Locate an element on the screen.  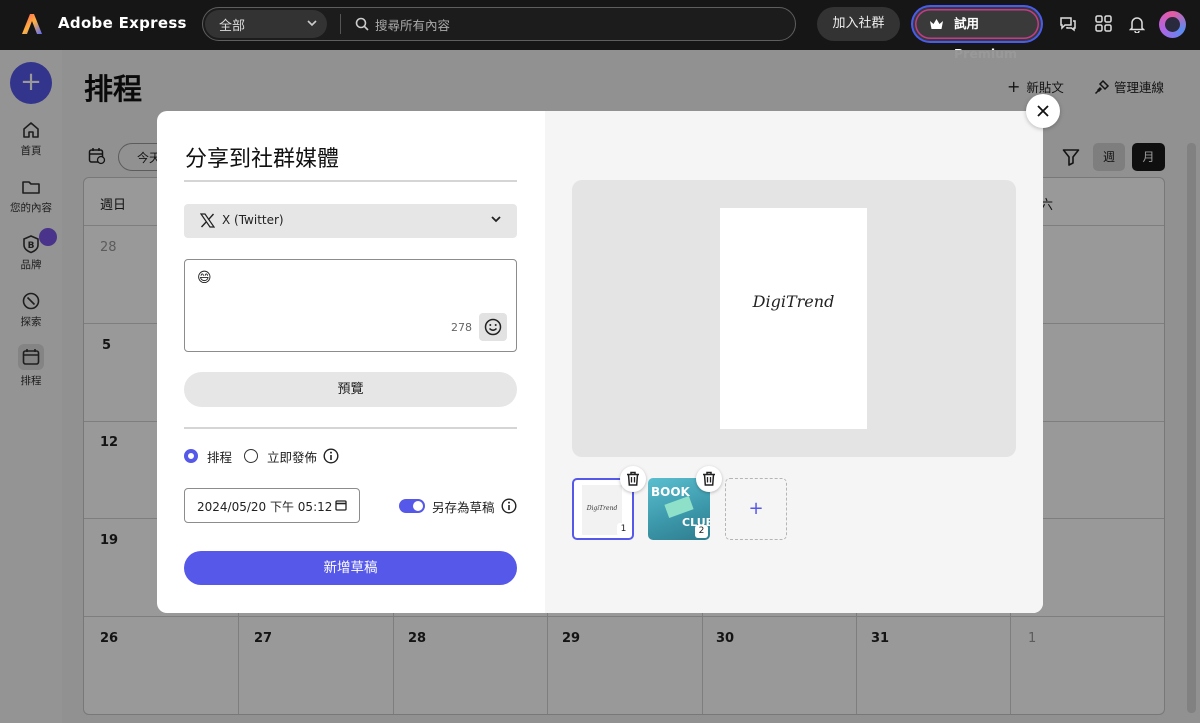
x-twitter-icon is located at coordinates (207, 220).